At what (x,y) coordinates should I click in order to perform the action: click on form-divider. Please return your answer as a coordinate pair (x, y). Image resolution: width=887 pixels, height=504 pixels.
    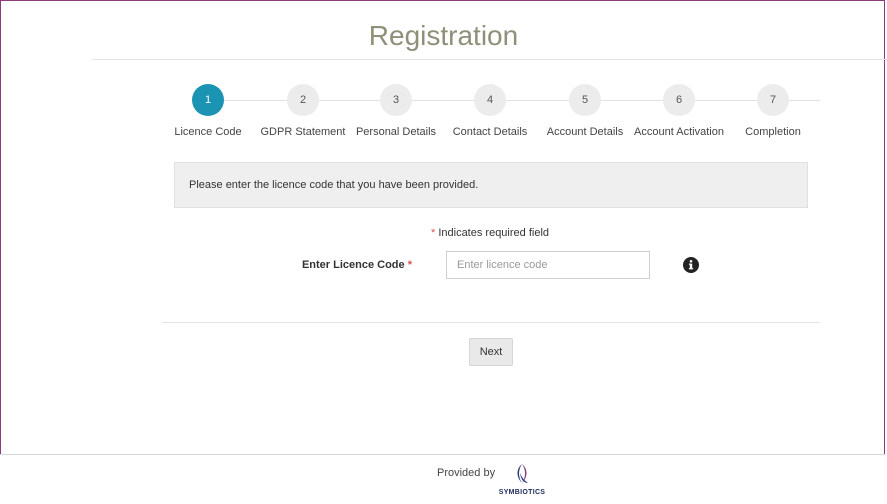
    Looking at the image, I should click on (491, 322).